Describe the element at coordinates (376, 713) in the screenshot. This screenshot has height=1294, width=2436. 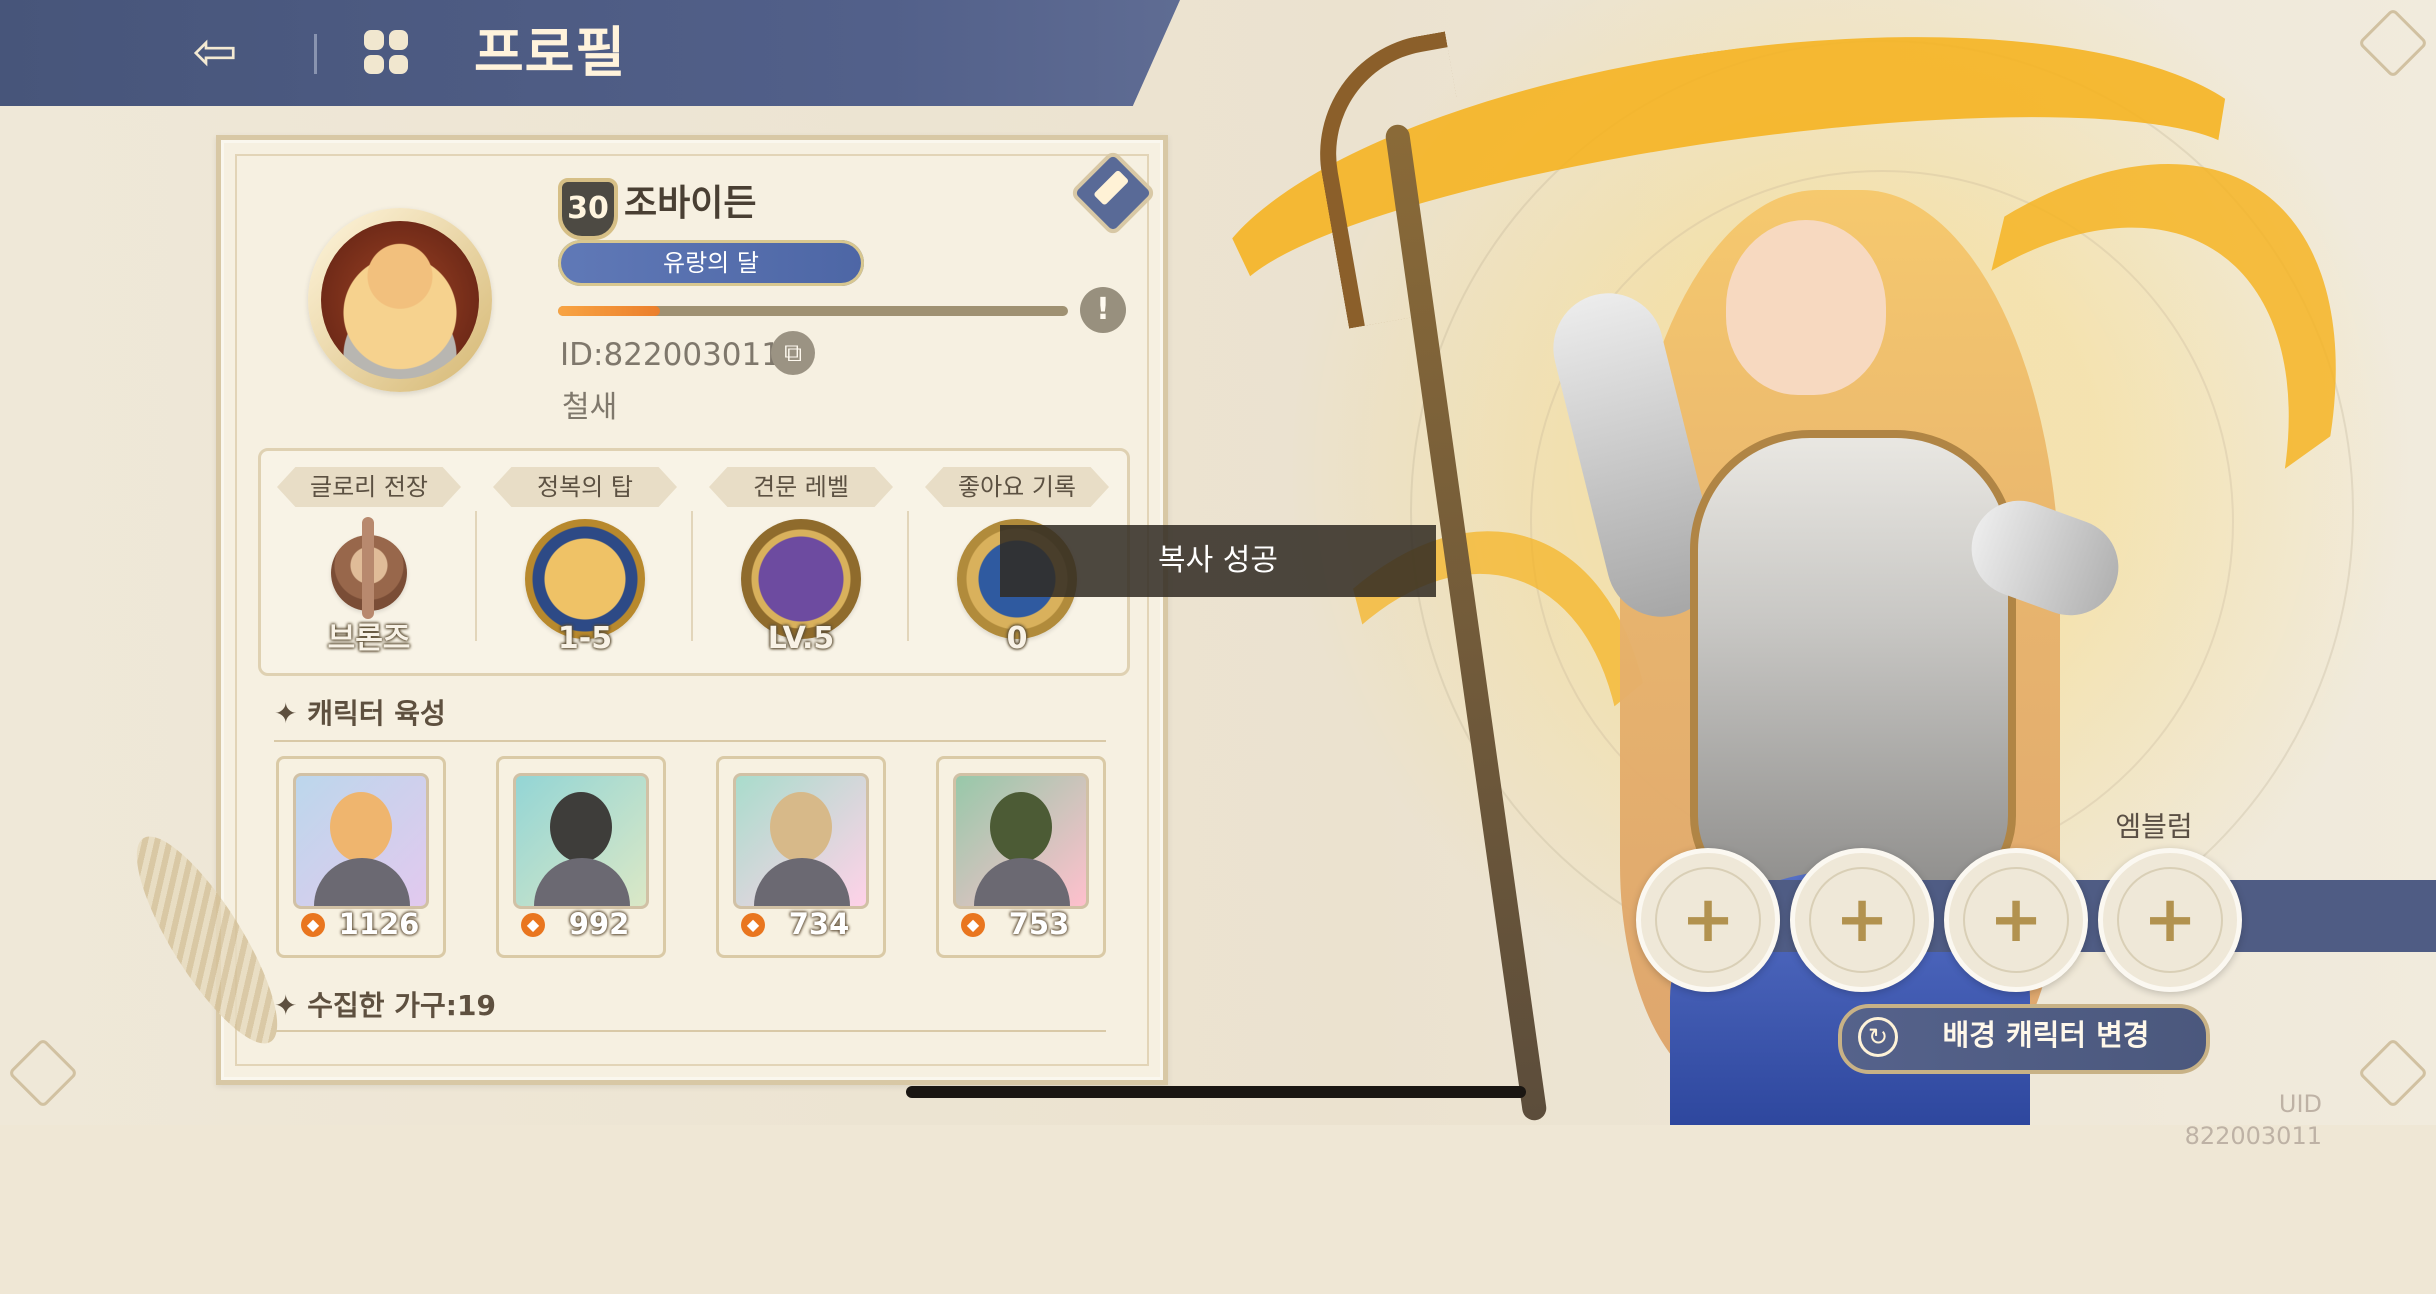
I see `section-heading-text: 캐릭터 육성` at that location.